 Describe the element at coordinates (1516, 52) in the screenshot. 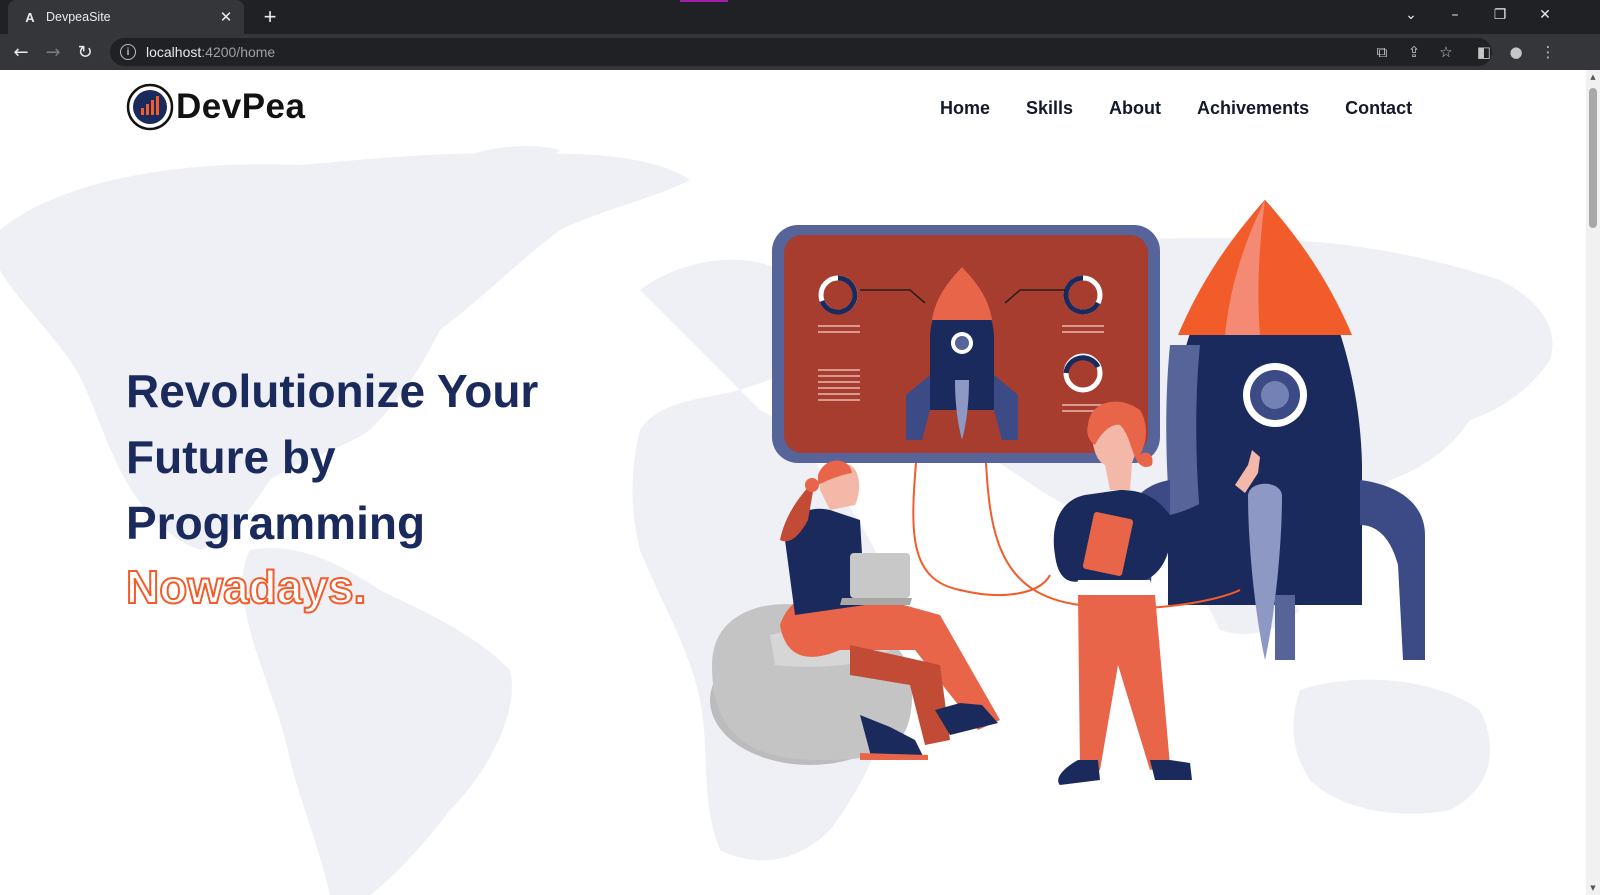

I see `profile-icon: ●` at that location.